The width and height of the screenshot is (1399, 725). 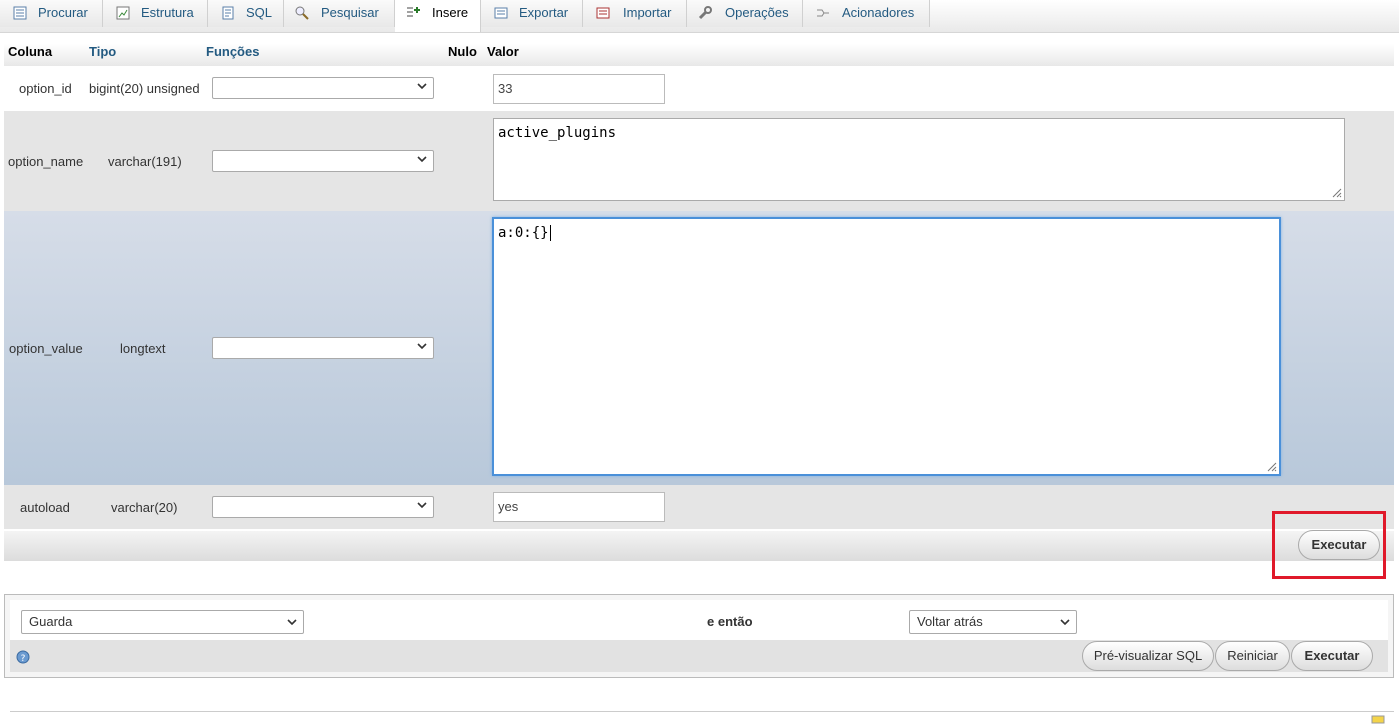 I want to click on execute-button-bottom: Executar, so click(x=1332, y=656).